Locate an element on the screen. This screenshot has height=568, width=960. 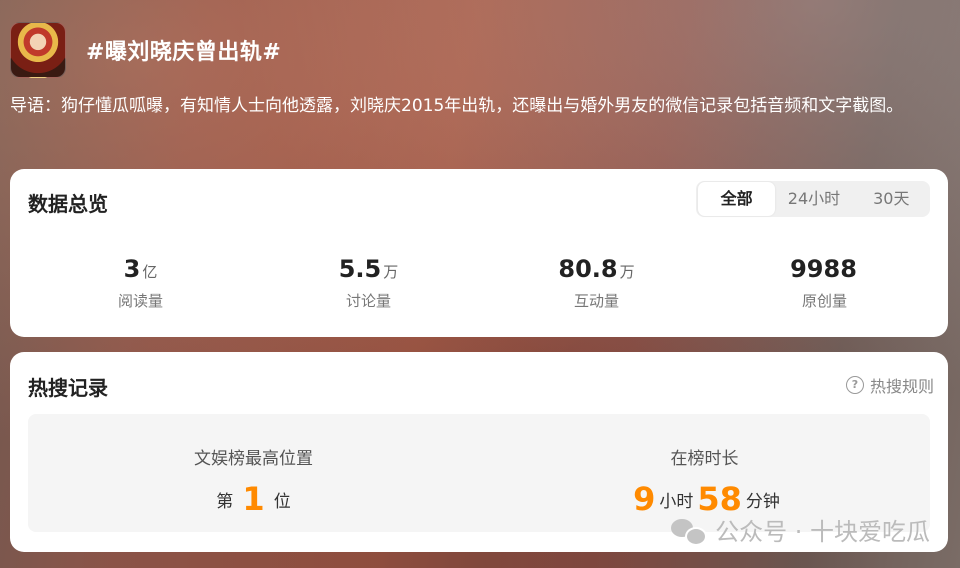
best-position-label: 文娱榜最高位置 is located at coordinates (253, 459).